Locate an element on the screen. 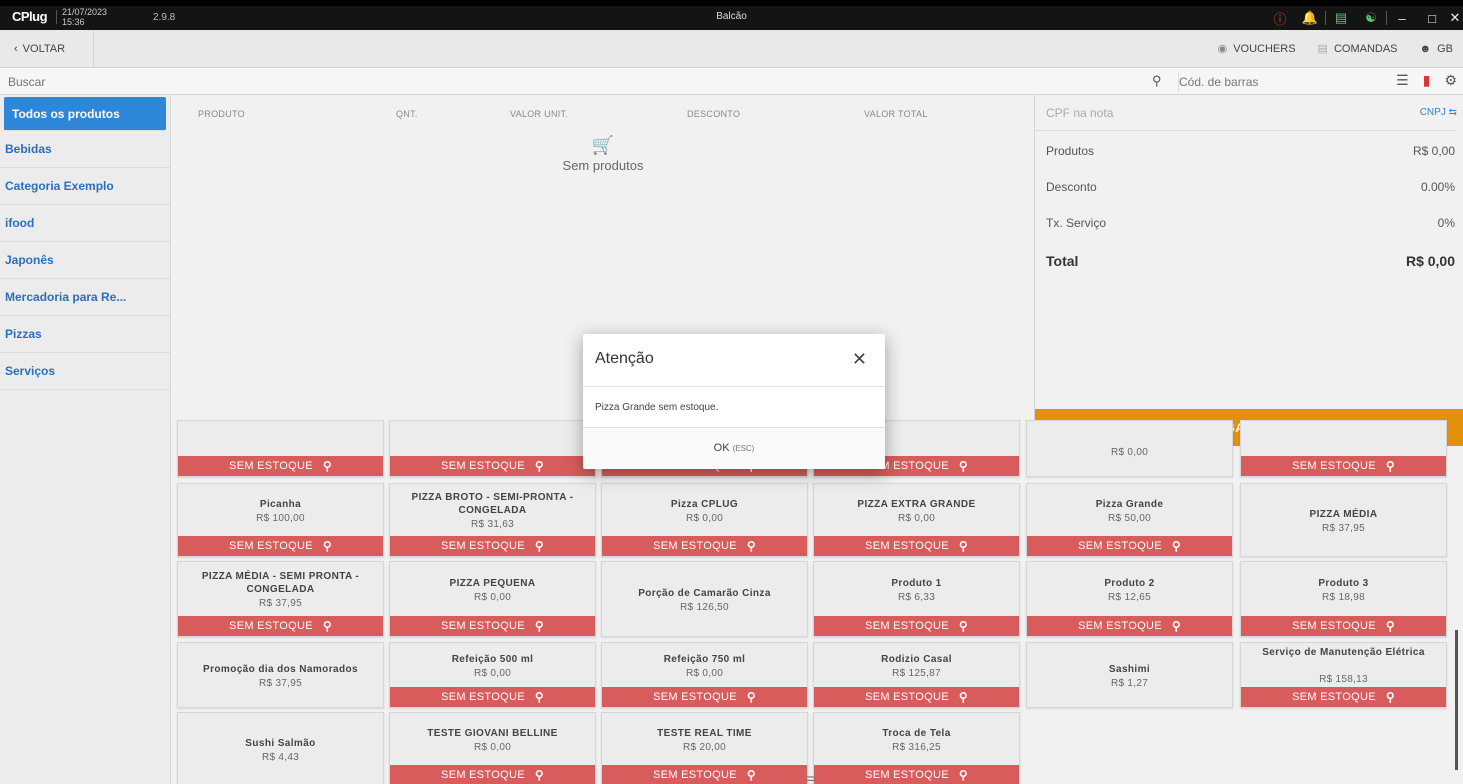 Image resolution: width=1463 pixels, height=784 pixels. help-icon: ⓘ is located at coordinates (1280, 18).